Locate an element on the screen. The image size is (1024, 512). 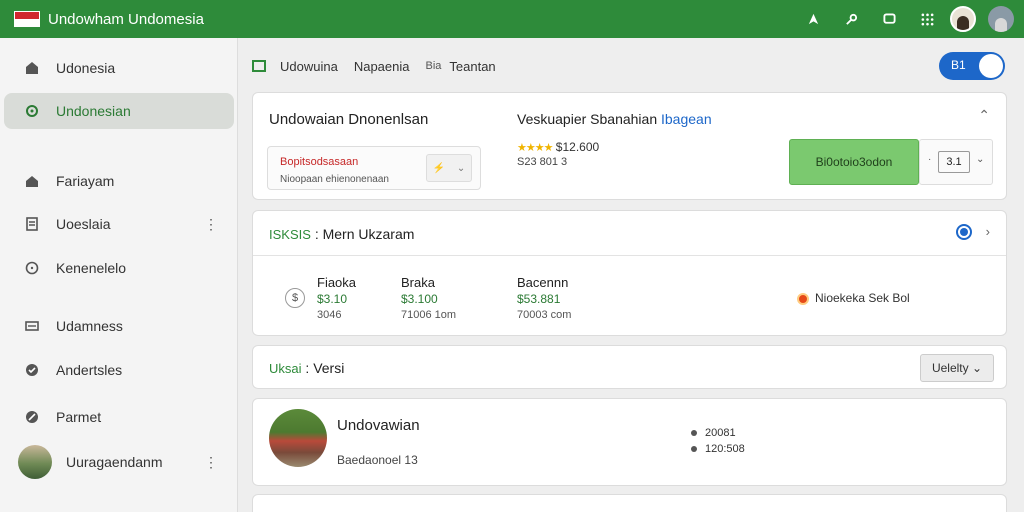
price-column-sub: 3046 is located at coordinates (329, 315).